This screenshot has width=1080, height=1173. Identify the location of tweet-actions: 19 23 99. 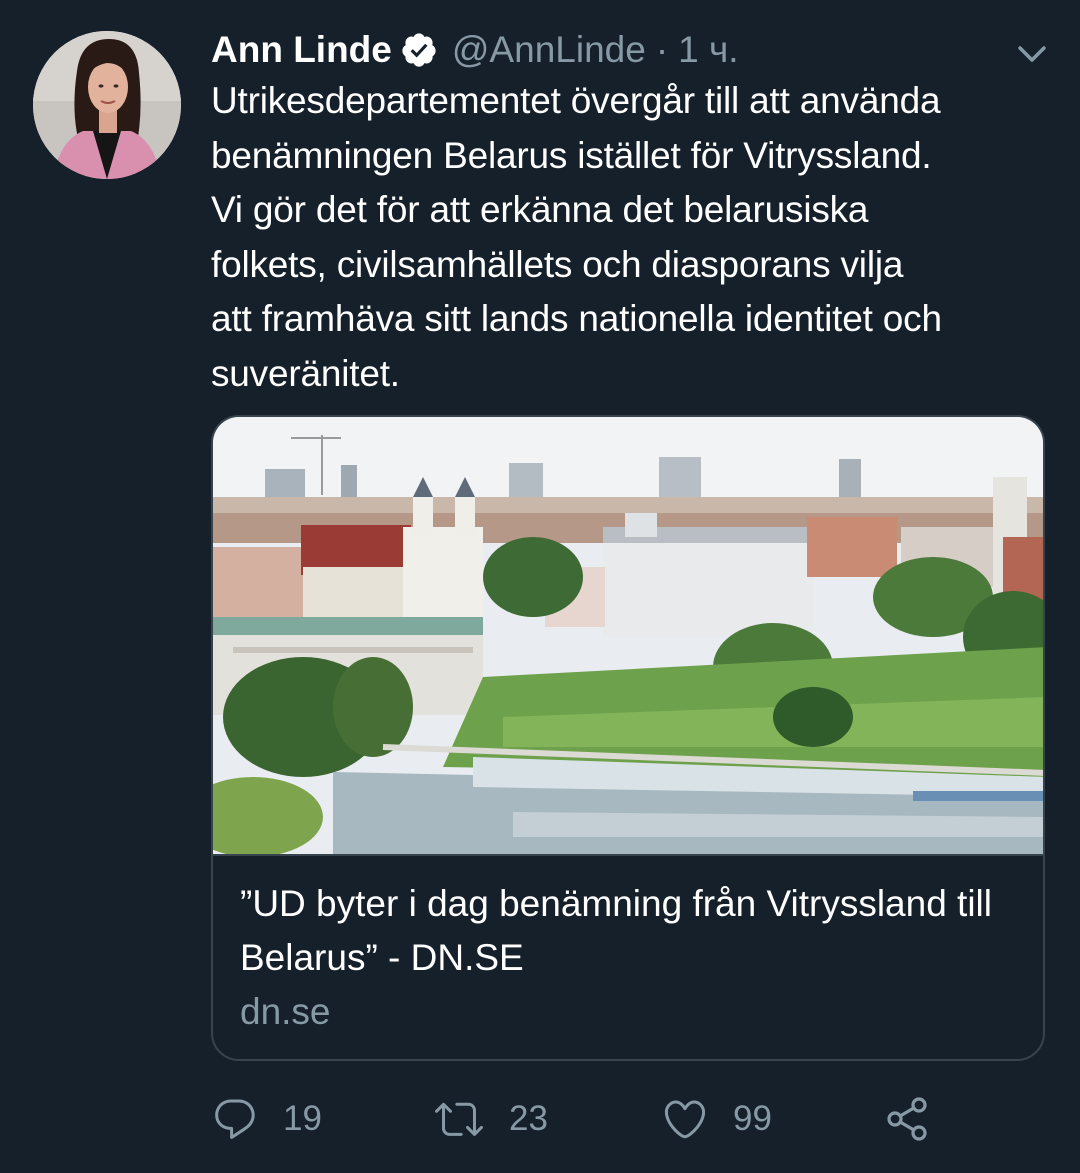
(591, 1119).